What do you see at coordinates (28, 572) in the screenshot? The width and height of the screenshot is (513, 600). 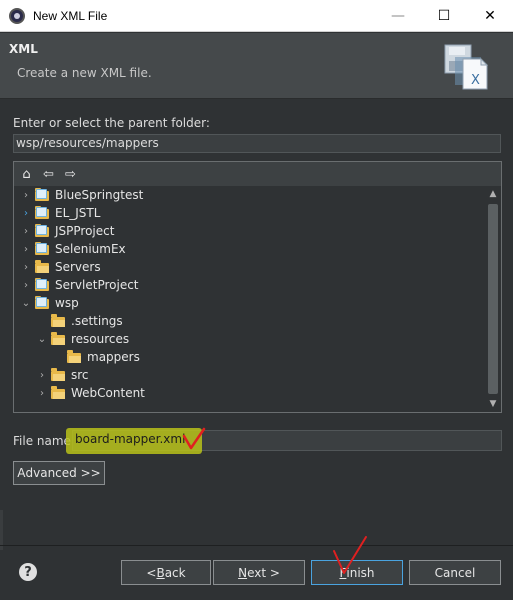 I see `help-icon: ?` at bounding box center [28, 572].